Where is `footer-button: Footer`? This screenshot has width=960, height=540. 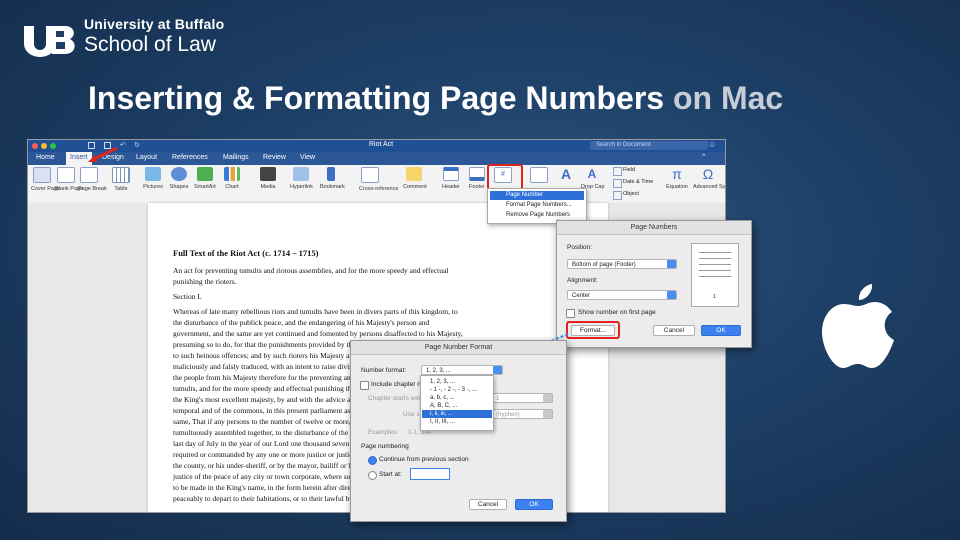 footer-button: Footer is located at coordinates (477, 178).